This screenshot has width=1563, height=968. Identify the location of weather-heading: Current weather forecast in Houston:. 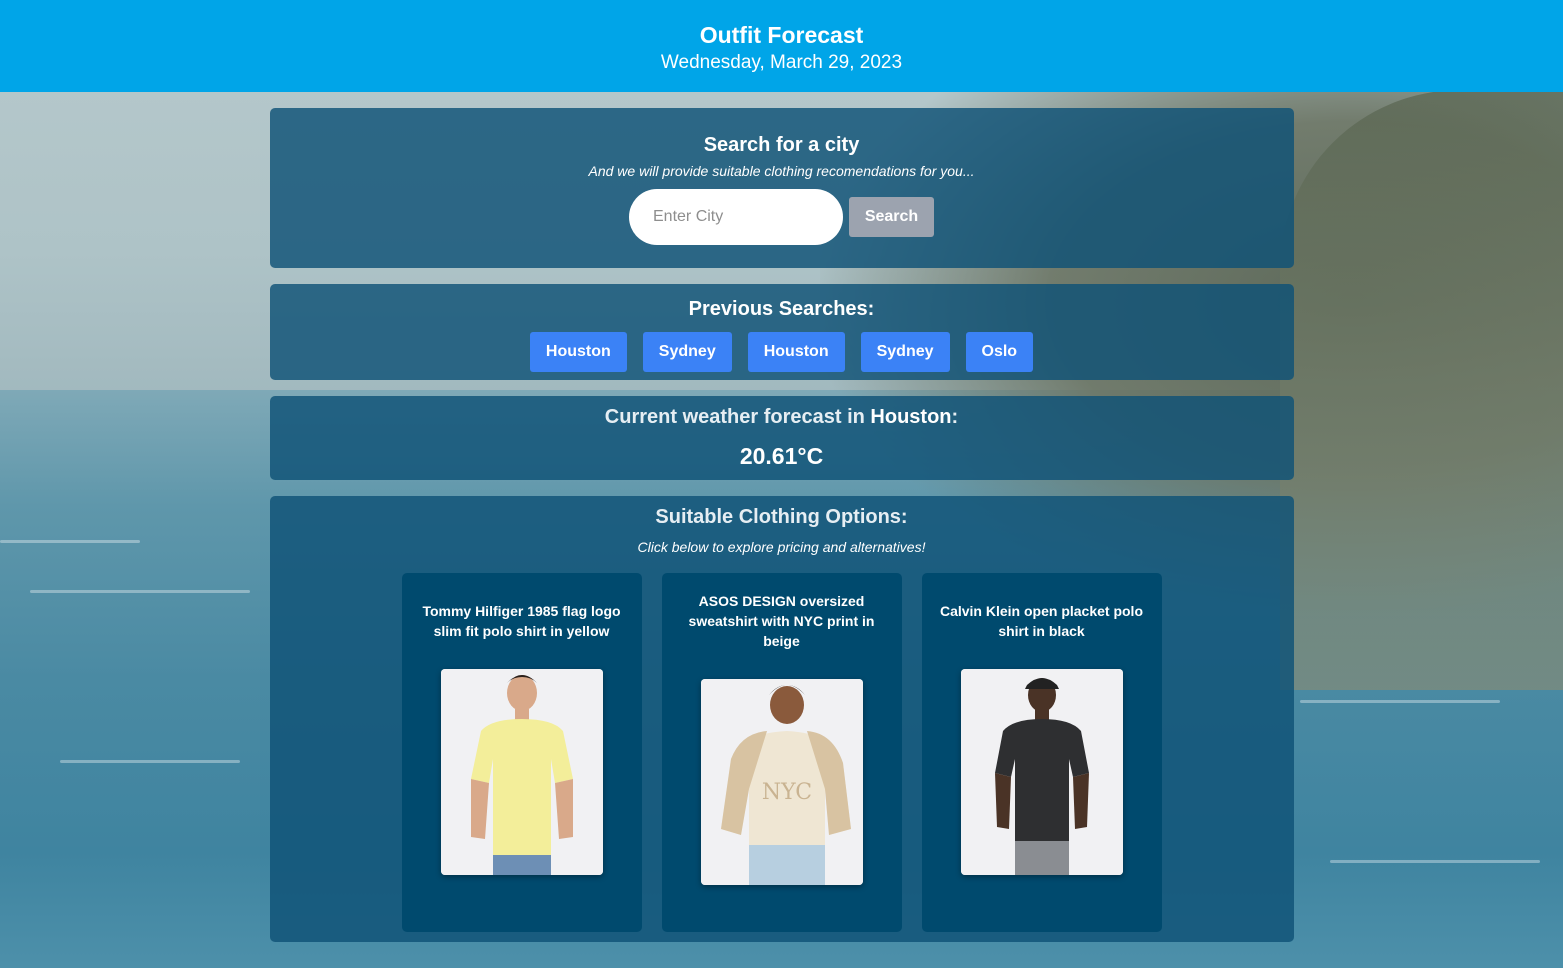
(782, 417).